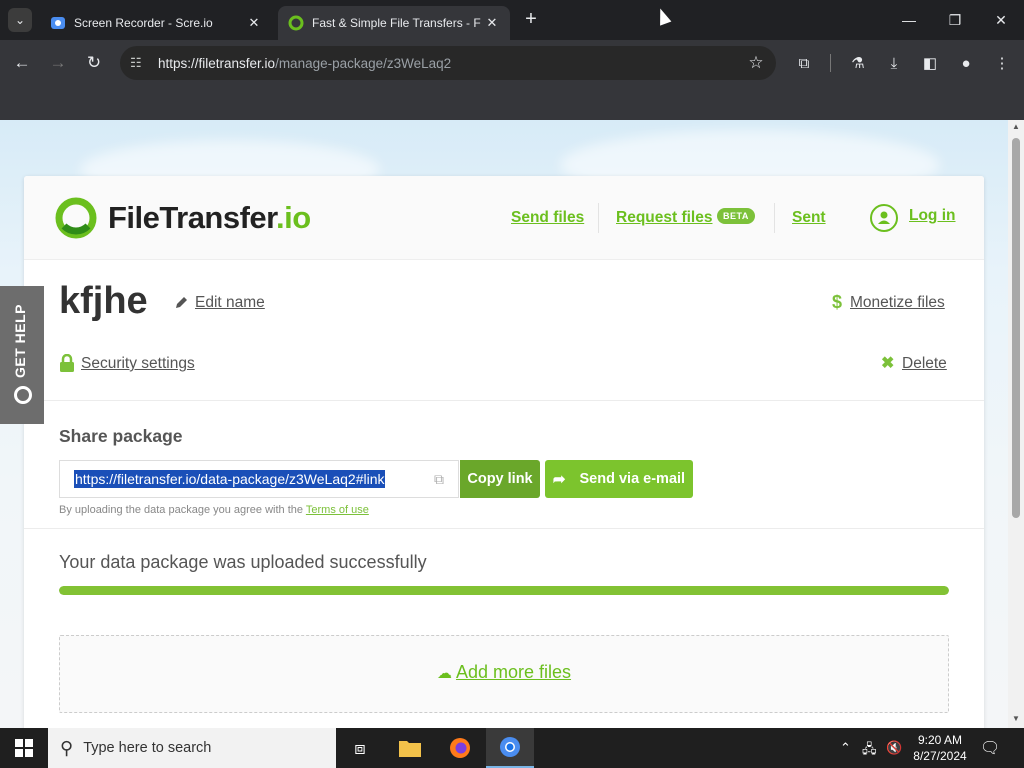  I want to click on upload-progress-fill, so click(504, 590).